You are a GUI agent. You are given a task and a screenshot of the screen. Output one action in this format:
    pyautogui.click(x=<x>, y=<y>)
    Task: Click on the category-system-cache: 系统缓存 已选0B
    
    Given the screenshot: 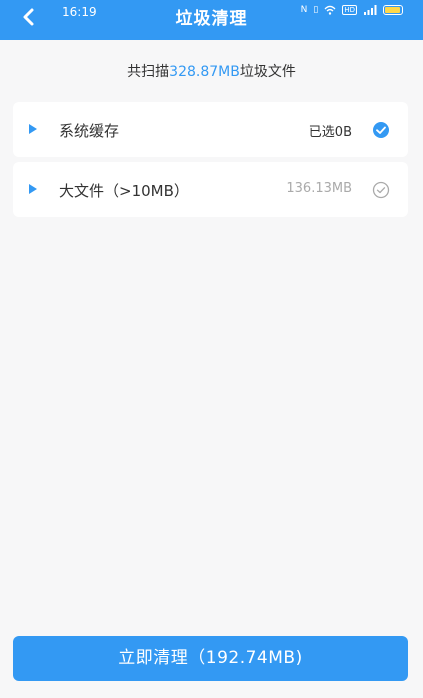 What is the action you would take?
    pyautogui.click(x=210, y=129)
    